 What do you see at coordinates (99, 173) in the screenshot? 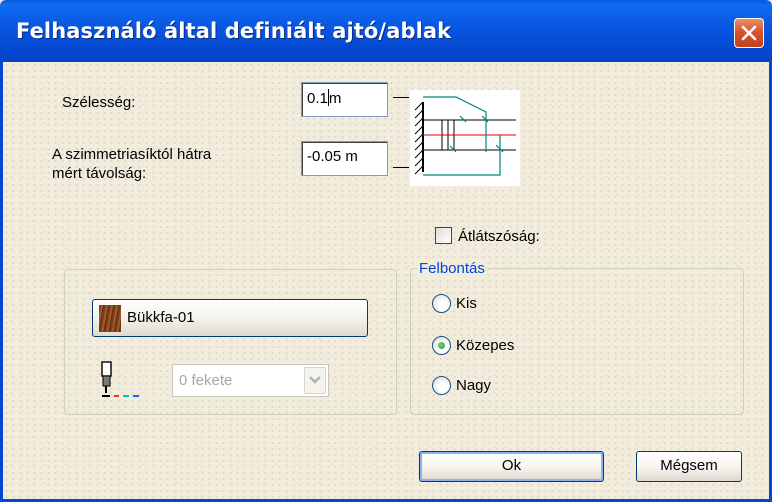
I see `distance-label-line2: mért távolság:` at bounding box center [99, 173].